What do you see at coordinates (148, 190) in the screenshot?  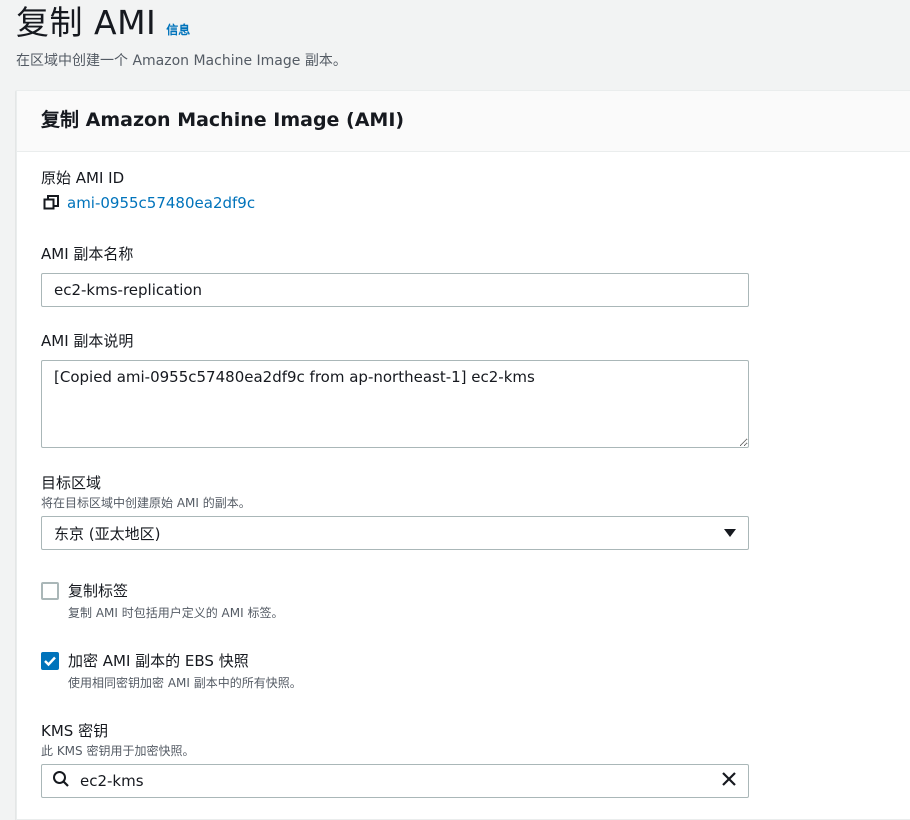 I see `source-ami-field: 原始 AMI ID ami-0955c57480ea2df9c` at bounding box center [148, 190].